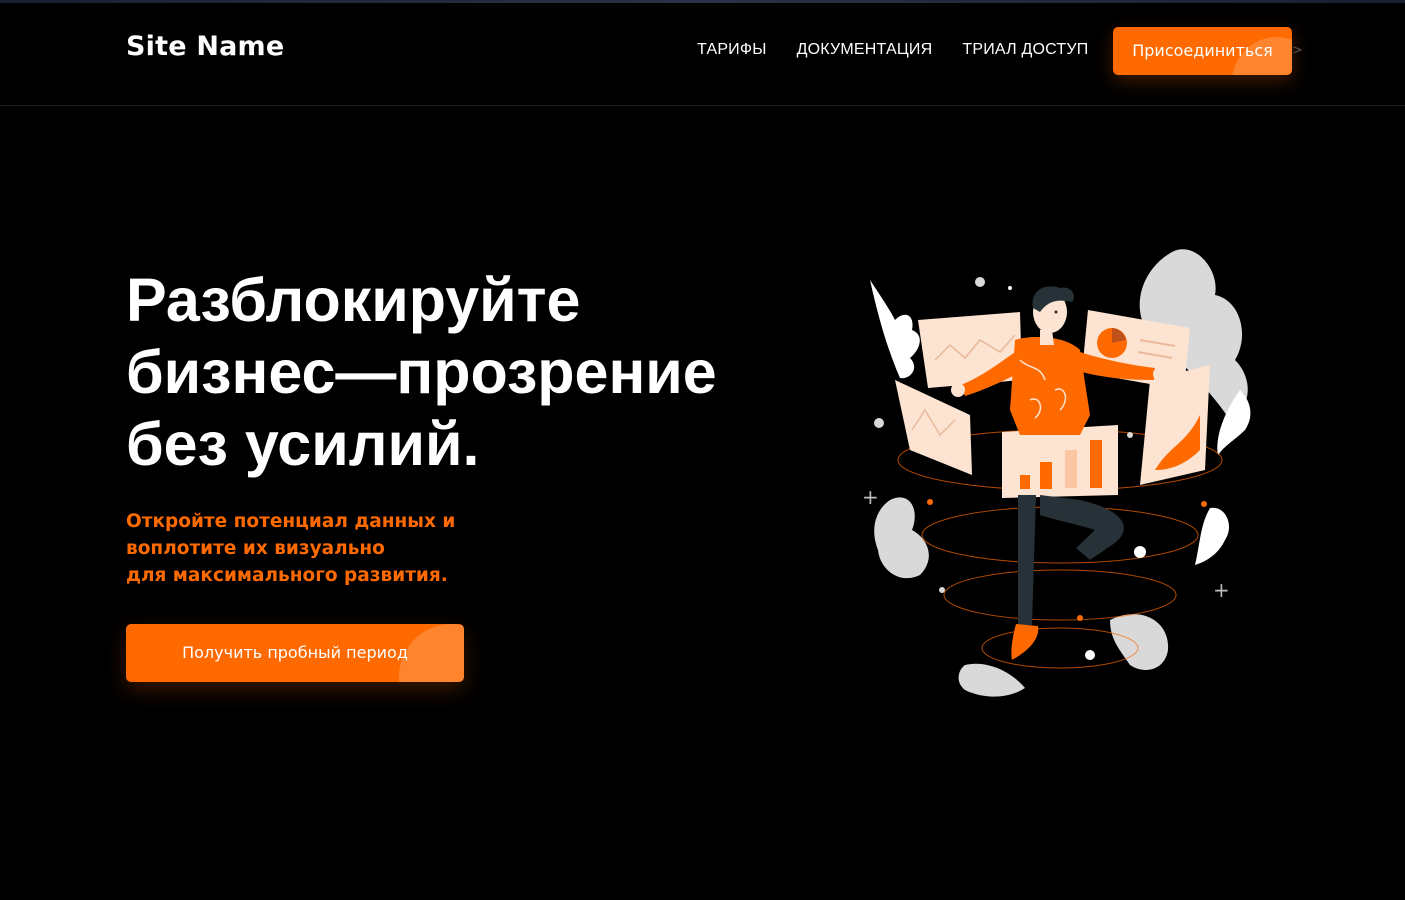  Describe the element at coordinates (205, 46) in the screenshot. I see `site-logo: Site Name` at that location.